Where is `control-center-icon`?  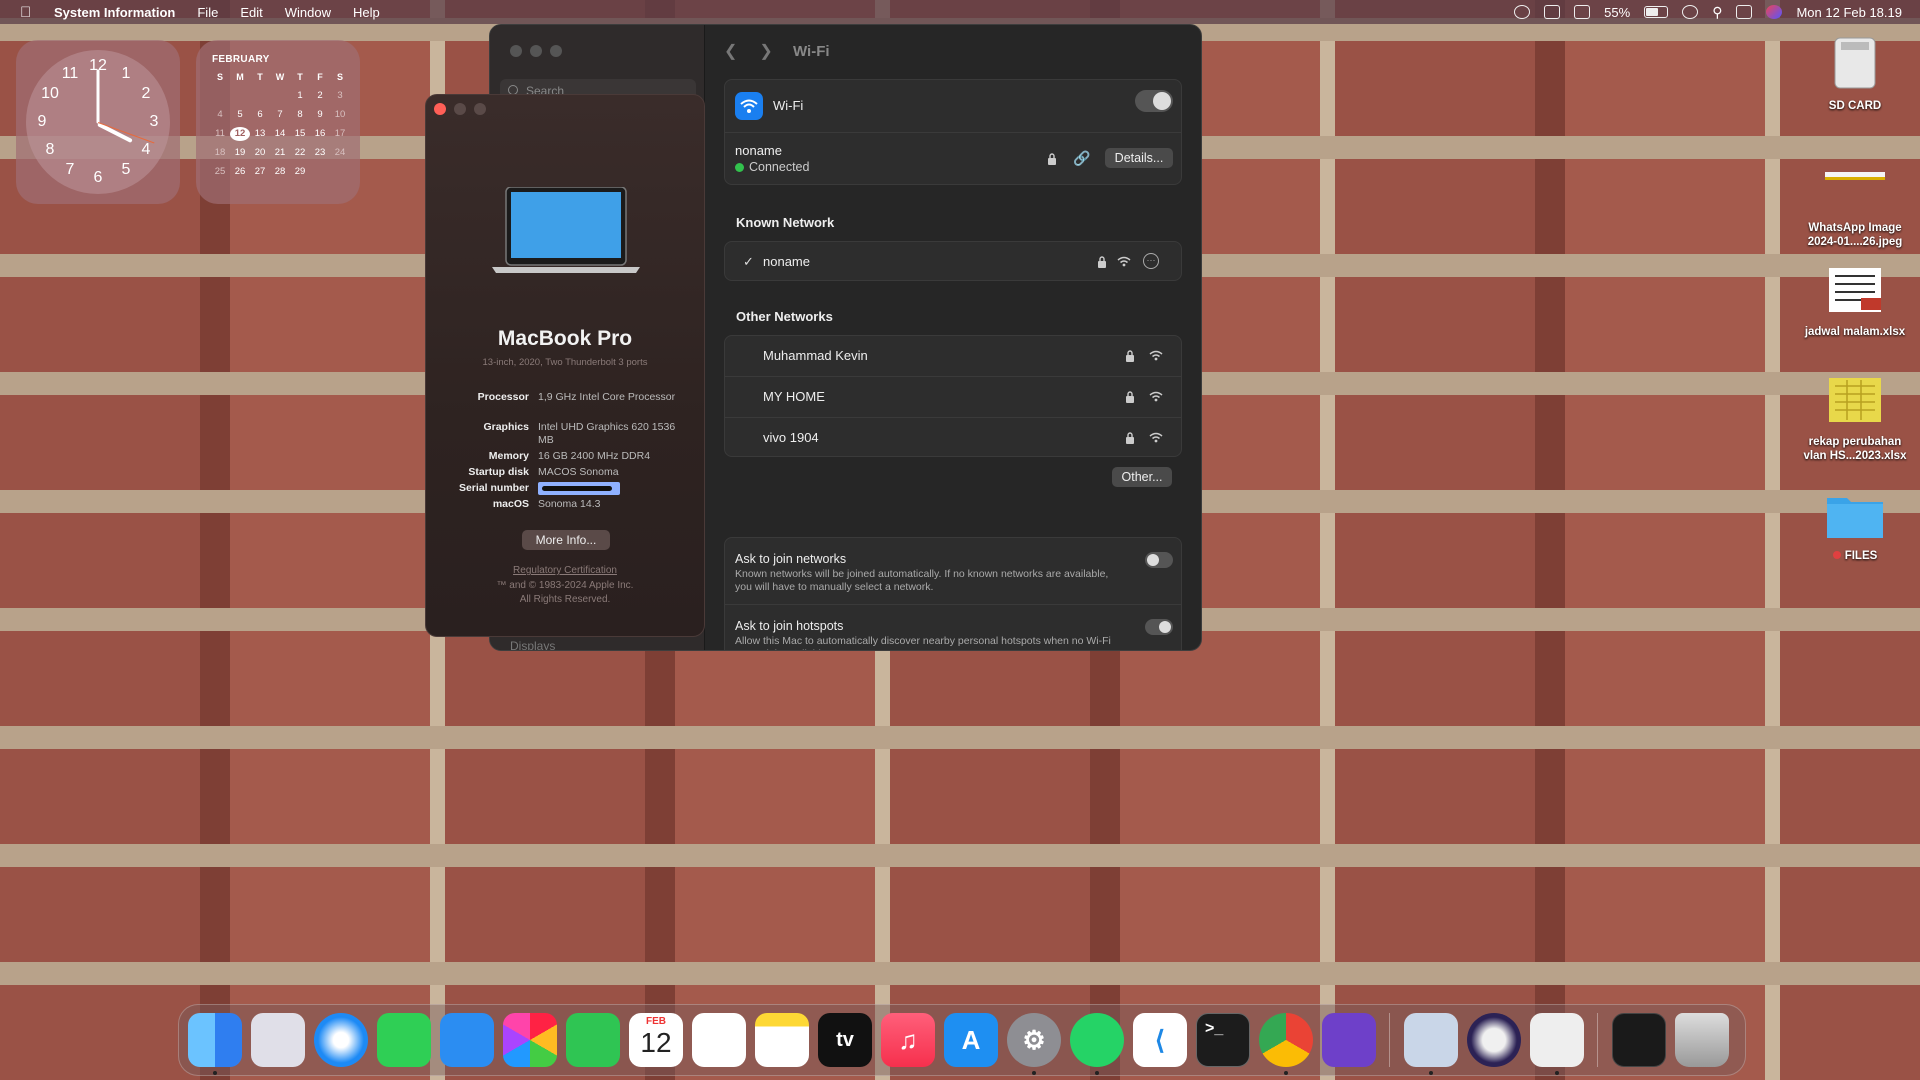 control-center-icon is located at coordinates (1744, 12).